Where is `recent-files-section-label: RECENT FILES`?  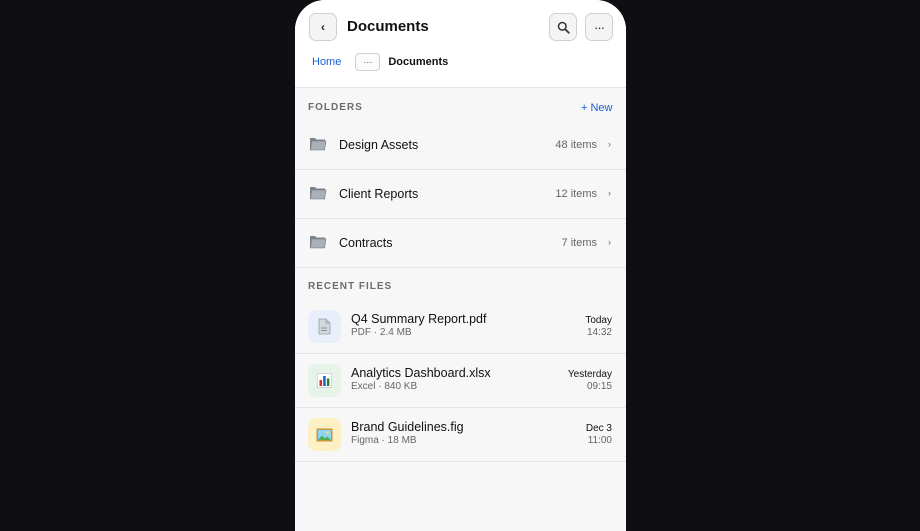 recent-files-section-label: RECENT FILES is located at coordinates (350, 286).